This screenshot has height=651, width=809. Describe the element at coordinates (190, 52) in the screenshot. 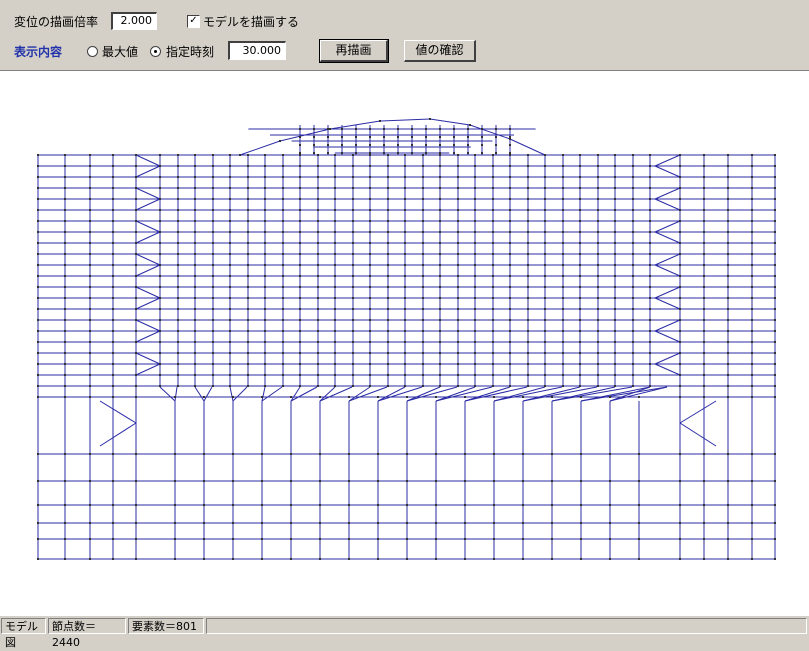

I see `radio-time-label: 指定時刻` at that location.